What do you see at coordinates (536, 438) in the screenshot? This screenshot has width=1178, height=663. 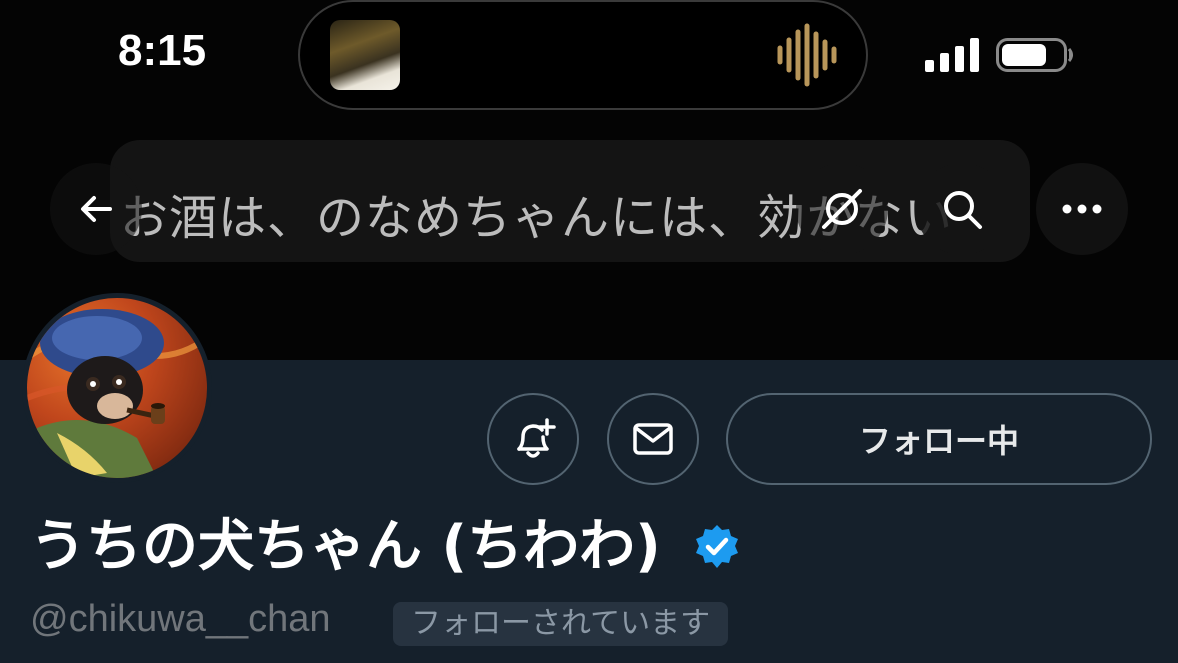 I see `notification-bell-plus-icon` at bounding box center [536, 438].